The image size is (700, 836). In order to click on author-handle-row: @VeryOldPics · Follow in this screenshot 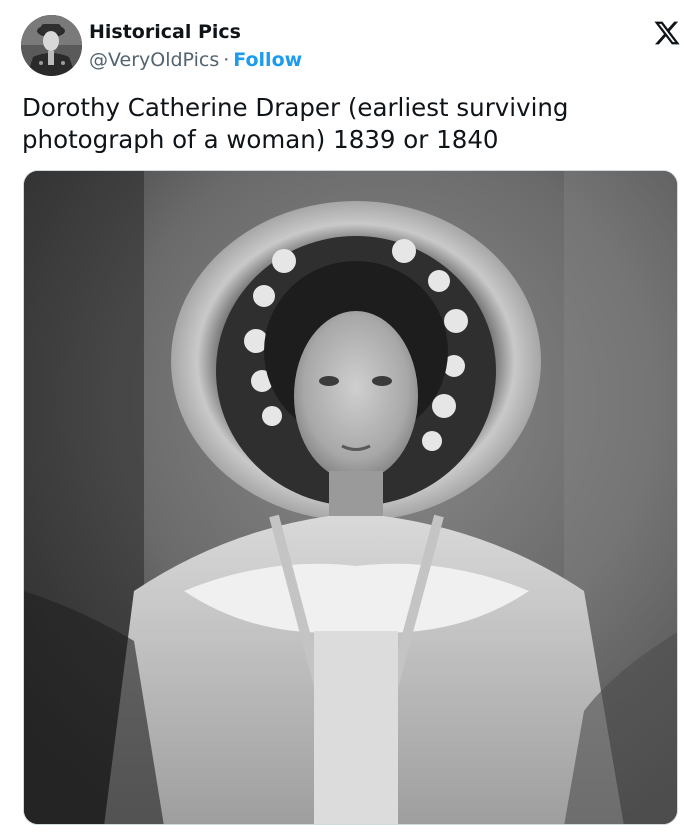, I will do `click(195, 60)`.